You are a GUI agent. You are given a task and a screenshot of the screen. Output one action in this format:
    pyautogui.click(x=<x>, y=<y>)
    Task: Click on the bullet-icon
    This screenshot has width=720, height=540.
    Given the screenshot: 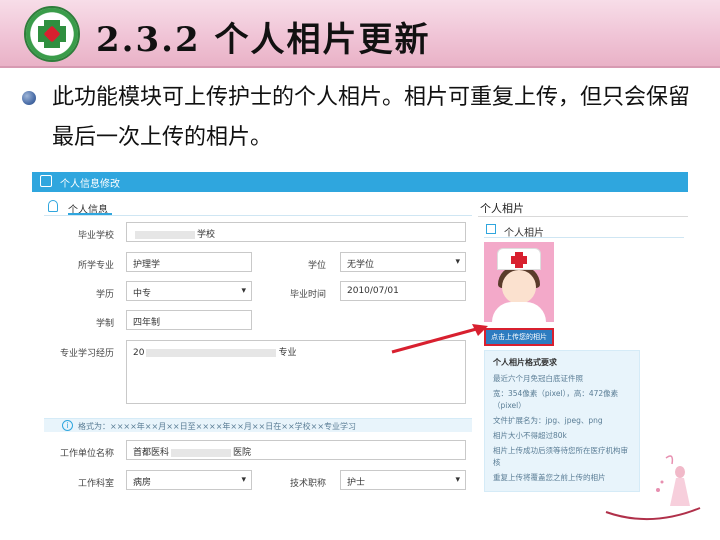 What is the action you would take?
    pyautogui.click(x=29, y=98)
    